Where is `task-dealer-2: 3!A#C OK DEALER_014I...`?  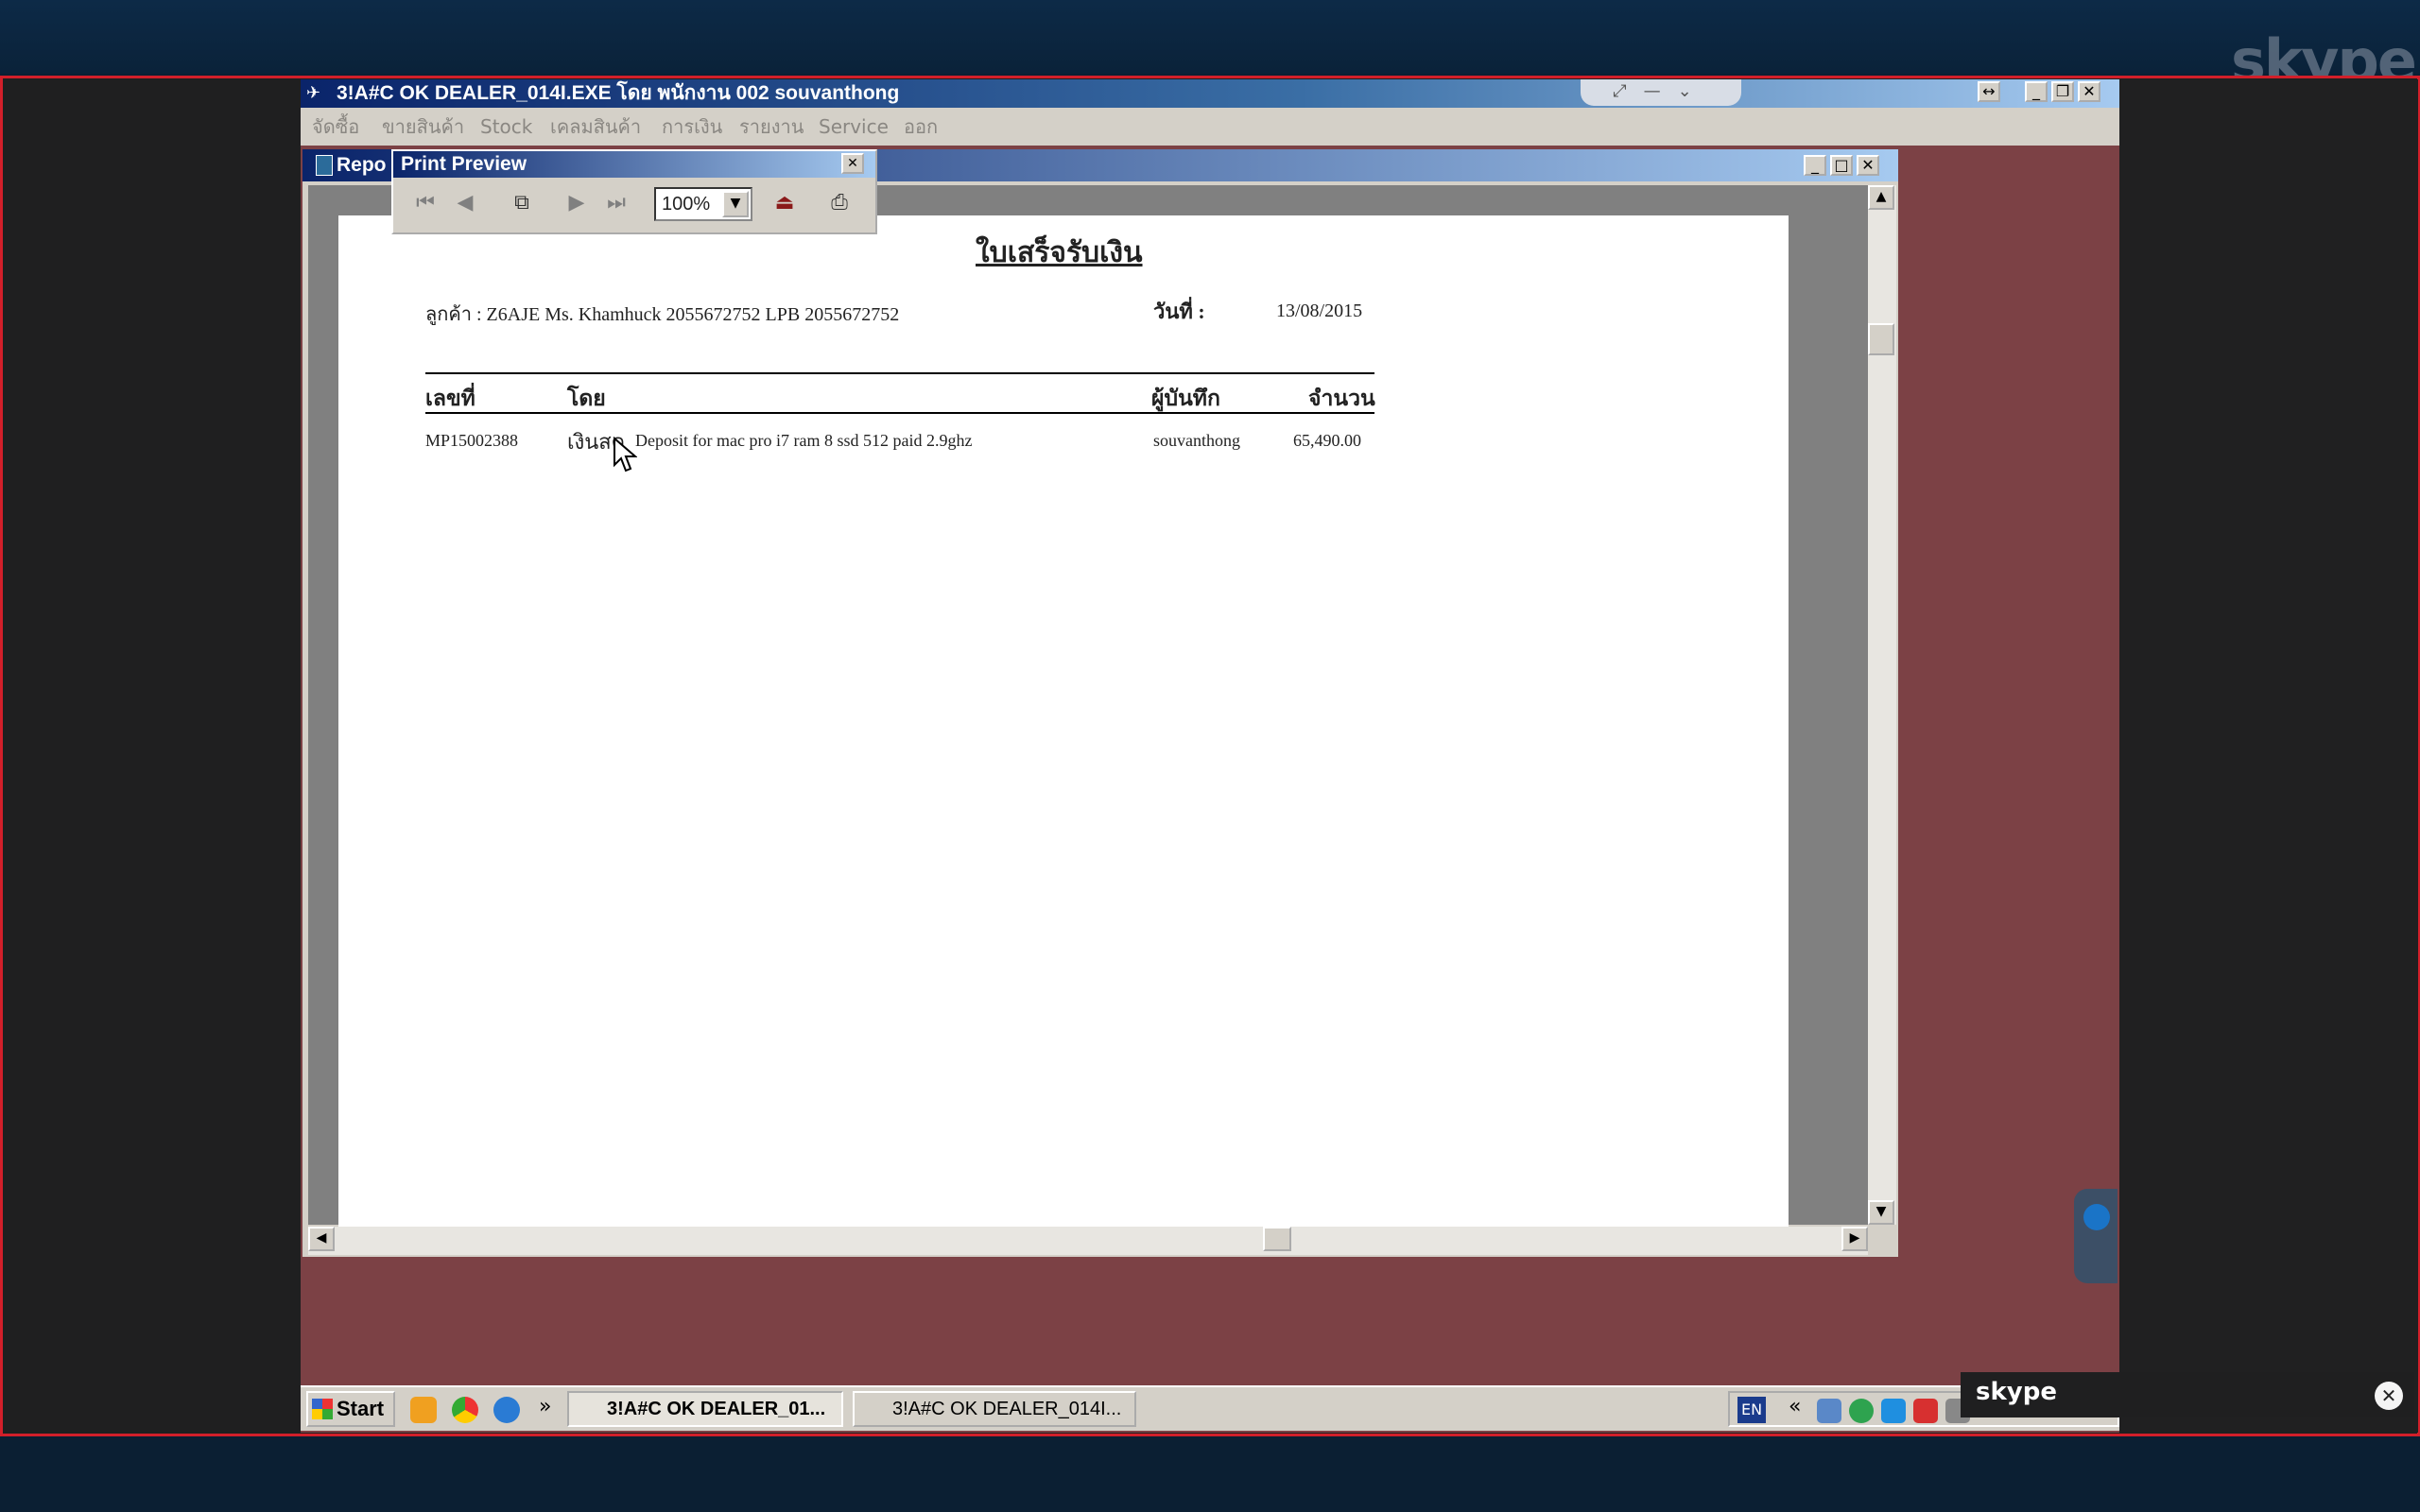
task-dealer-2: 3!A#C OK DEALER_014I... is located at coordinates (994, 1409).